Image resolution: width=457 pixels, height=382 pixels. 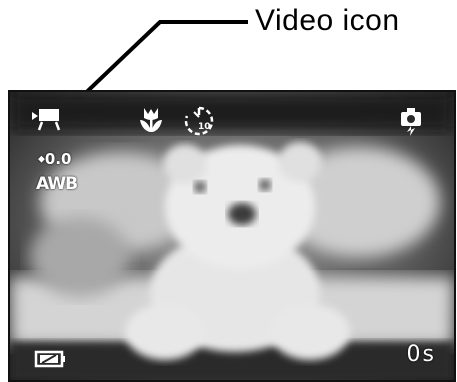 What do you see at coordinates (46, 120) in the screenshot?
I see `video-camera-icon` at bounding box center [46, 120].